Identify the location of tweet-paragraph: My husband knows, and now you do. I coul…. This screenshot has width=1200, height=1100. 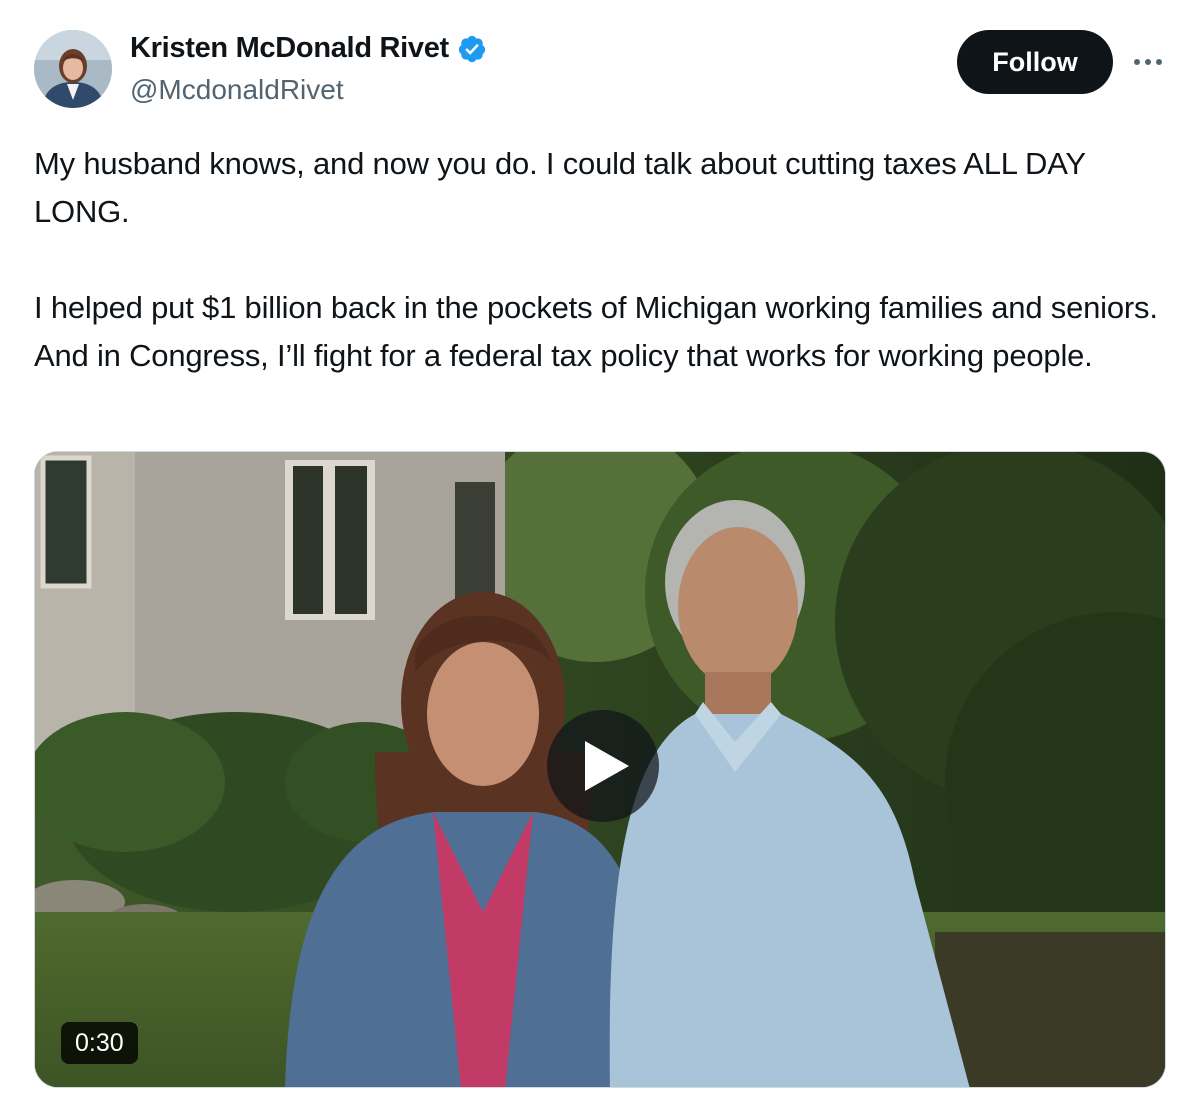
(560, 187).